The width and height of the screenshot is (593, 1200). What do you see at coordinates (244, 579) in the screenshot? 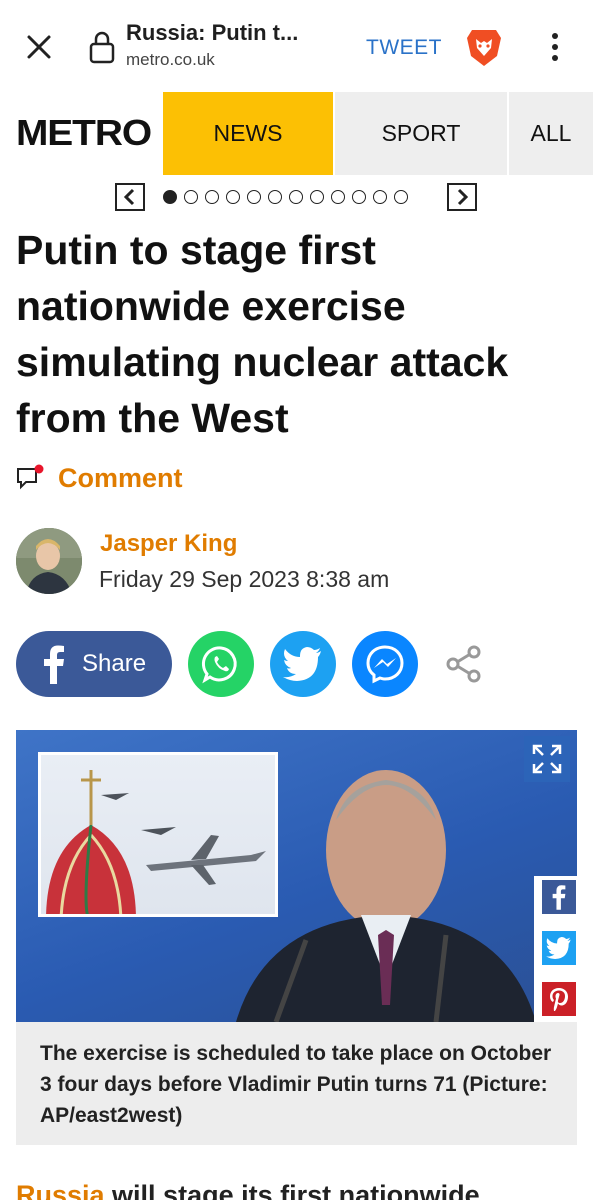
I see `publish-date: Friday 29 Sep 2023 8:38 am` at bounding box center [244, 579].